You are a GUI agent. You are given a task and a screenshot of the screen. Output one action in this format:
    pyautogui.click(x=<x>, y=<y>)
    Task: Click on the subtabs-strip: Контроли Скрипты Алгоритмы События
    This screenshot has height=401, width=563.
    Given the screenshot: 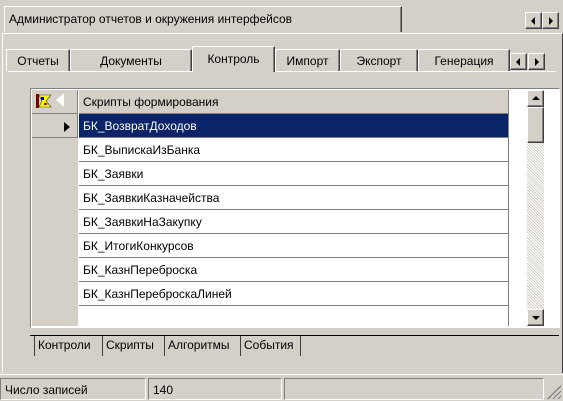 What is the action you would take?
    pyautogui.click(x=214, y=346)
    